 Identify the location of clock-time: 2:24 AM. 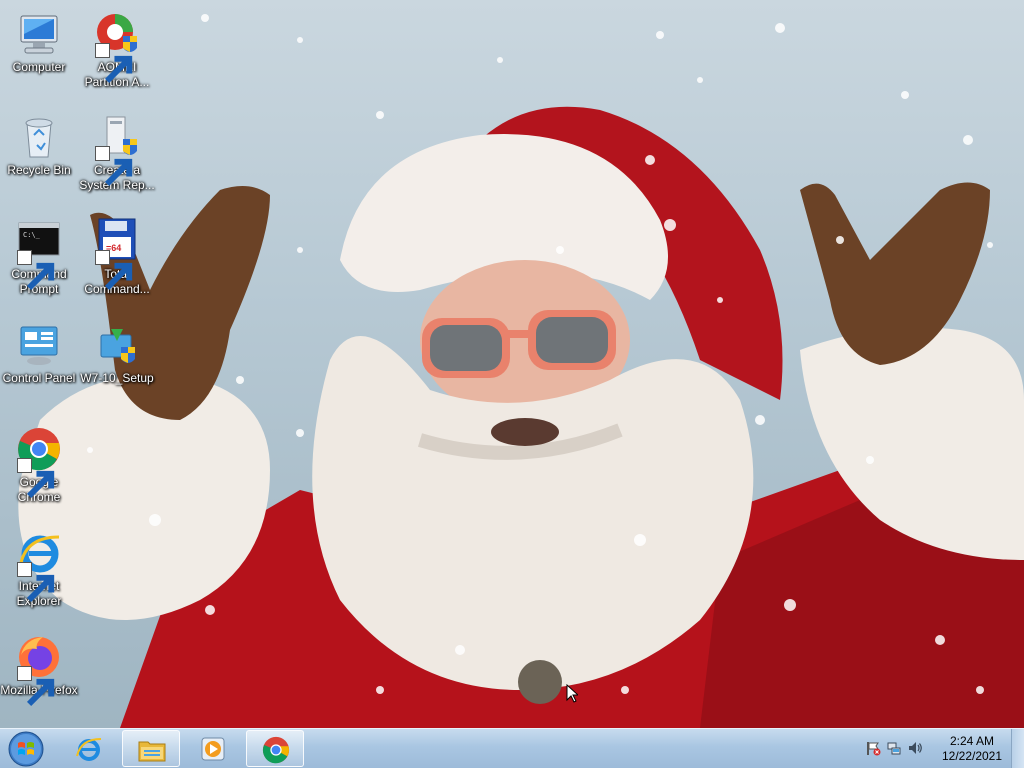
(972, 741).